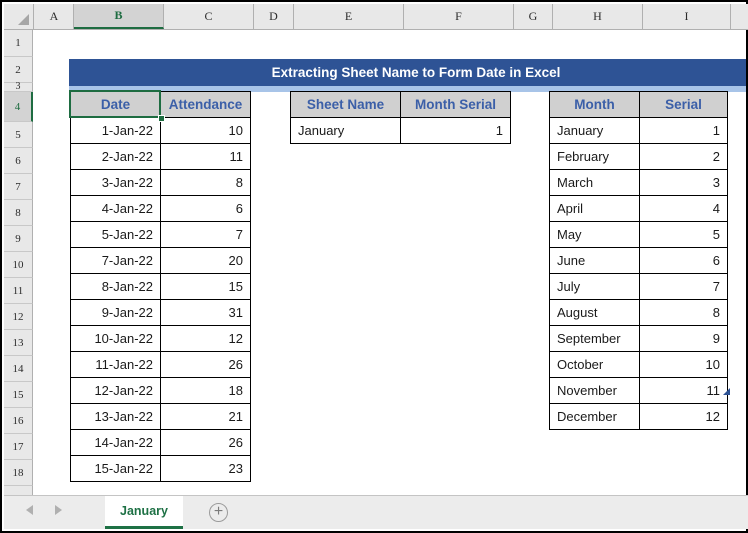  What do you see at coordinates (739, 16) in the screenshot?
I see `column-header-j-partial` at bounding box center [739, 16].